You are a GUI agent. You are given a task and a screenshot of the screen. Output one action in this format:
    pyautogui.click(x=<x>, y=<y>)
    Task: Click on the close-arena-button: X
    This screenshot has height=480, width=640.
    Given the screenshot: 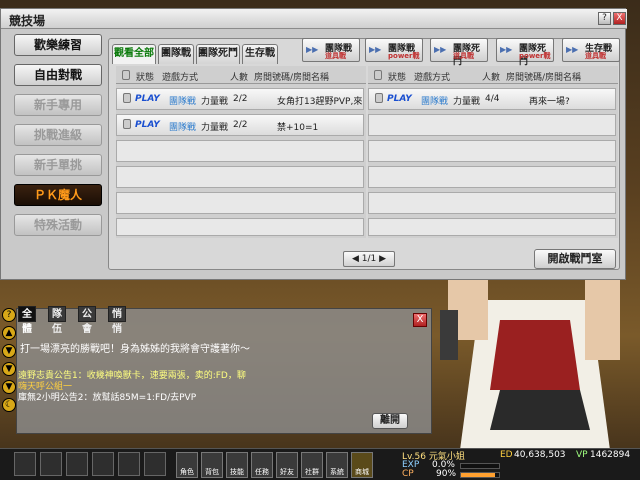 What is the action you would take?
    pyautogui.click(x=619, y=18)
    